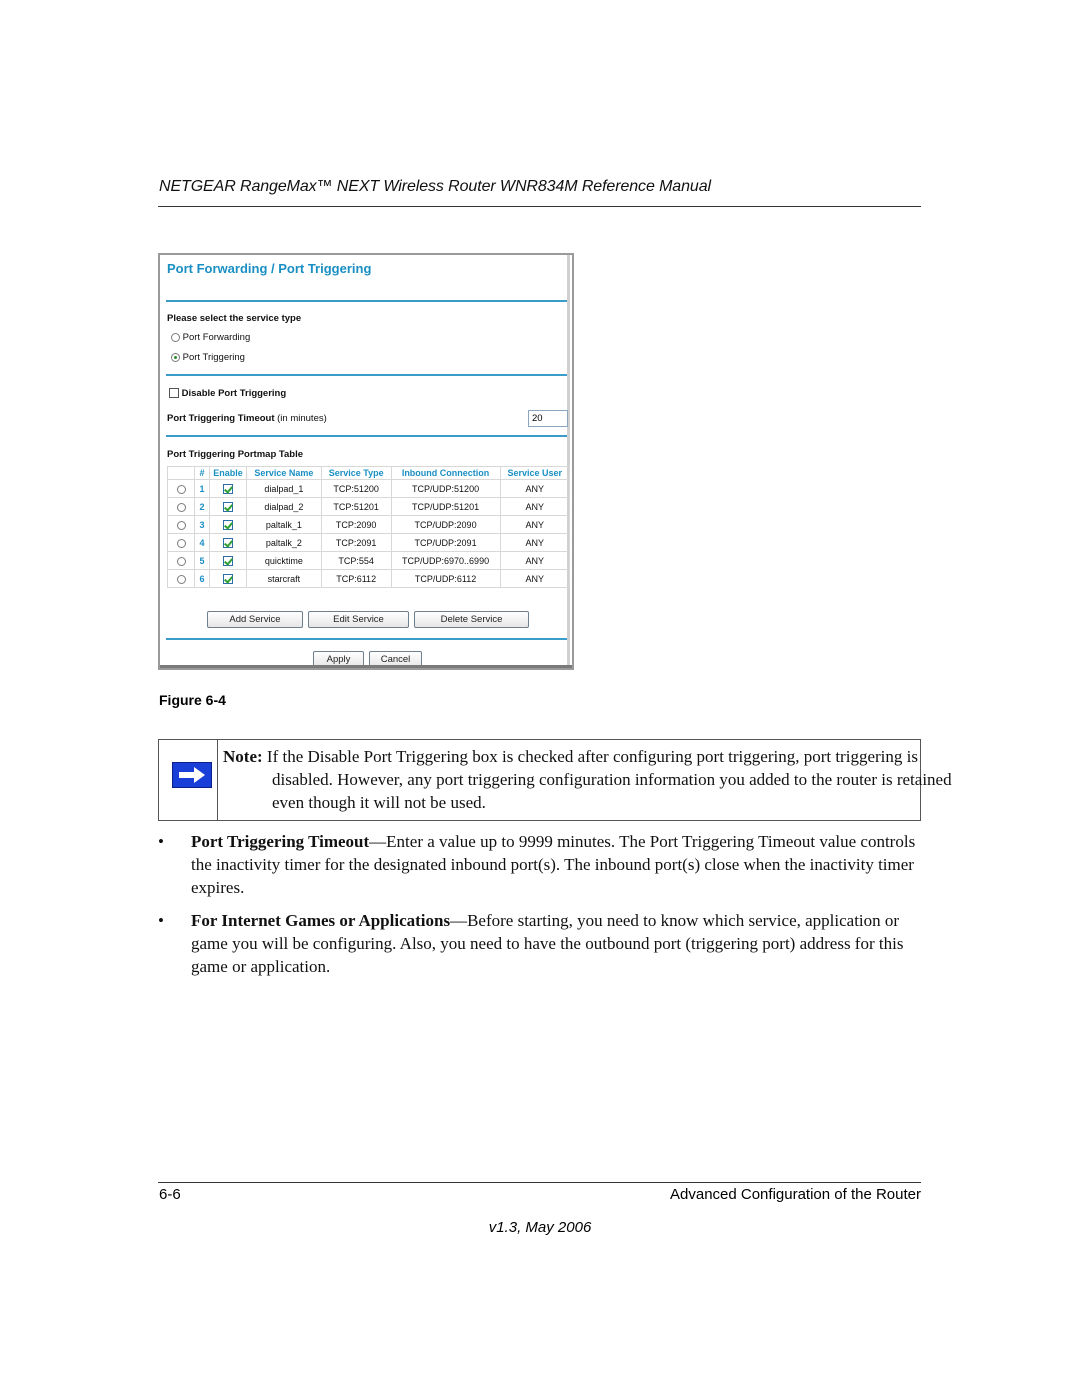 The width and height of the screenshot is (1080, 1397). Describe the element at coordinates (202, 473) in the screenshot. I see `col-number: #` at that location.